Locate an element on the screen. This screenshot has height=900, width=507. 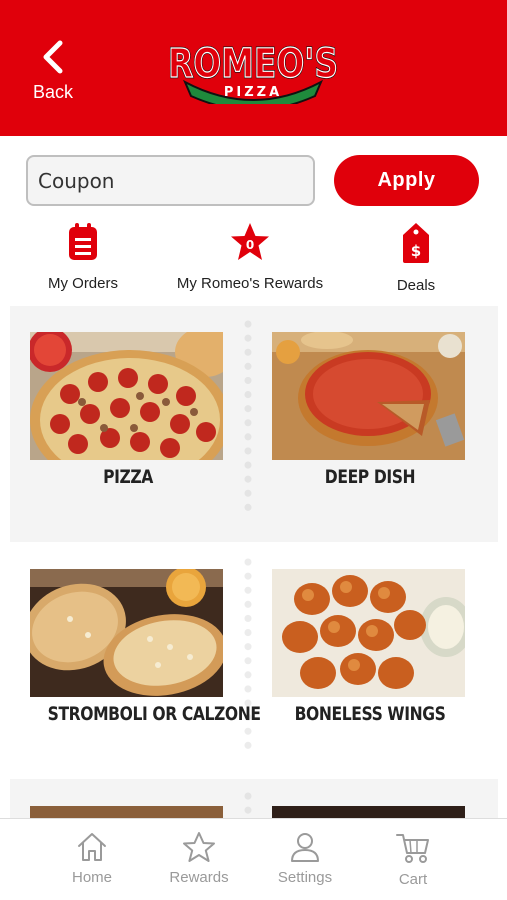
pepperoni-pizza-photo is located at coordinates (126, 396).